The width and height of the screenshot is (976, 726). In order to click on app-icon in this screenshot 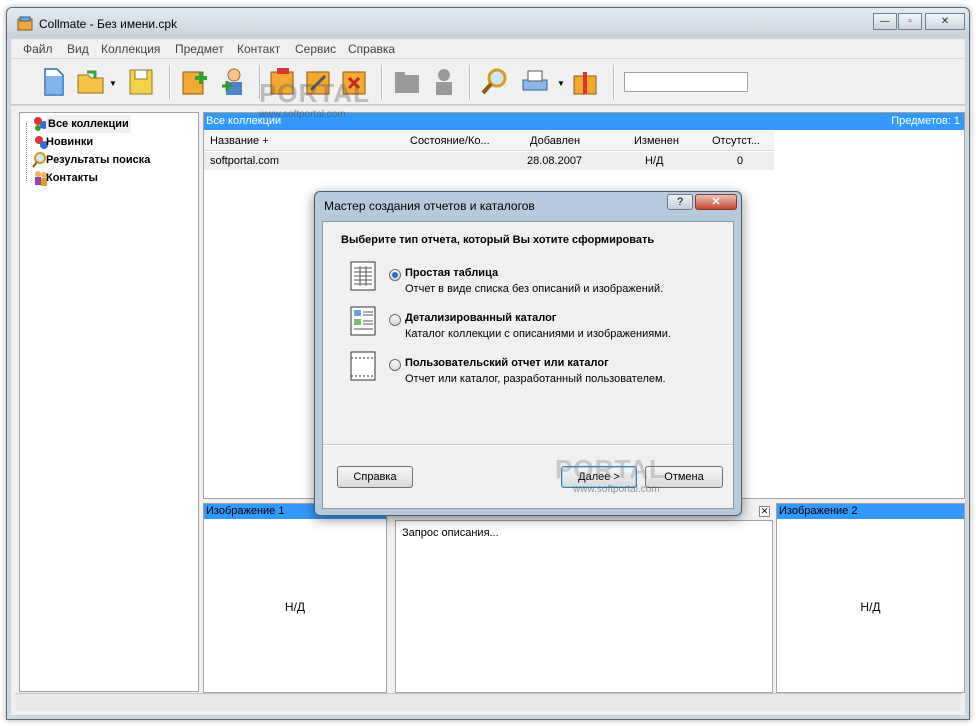, I will do `click(25, 23)`.